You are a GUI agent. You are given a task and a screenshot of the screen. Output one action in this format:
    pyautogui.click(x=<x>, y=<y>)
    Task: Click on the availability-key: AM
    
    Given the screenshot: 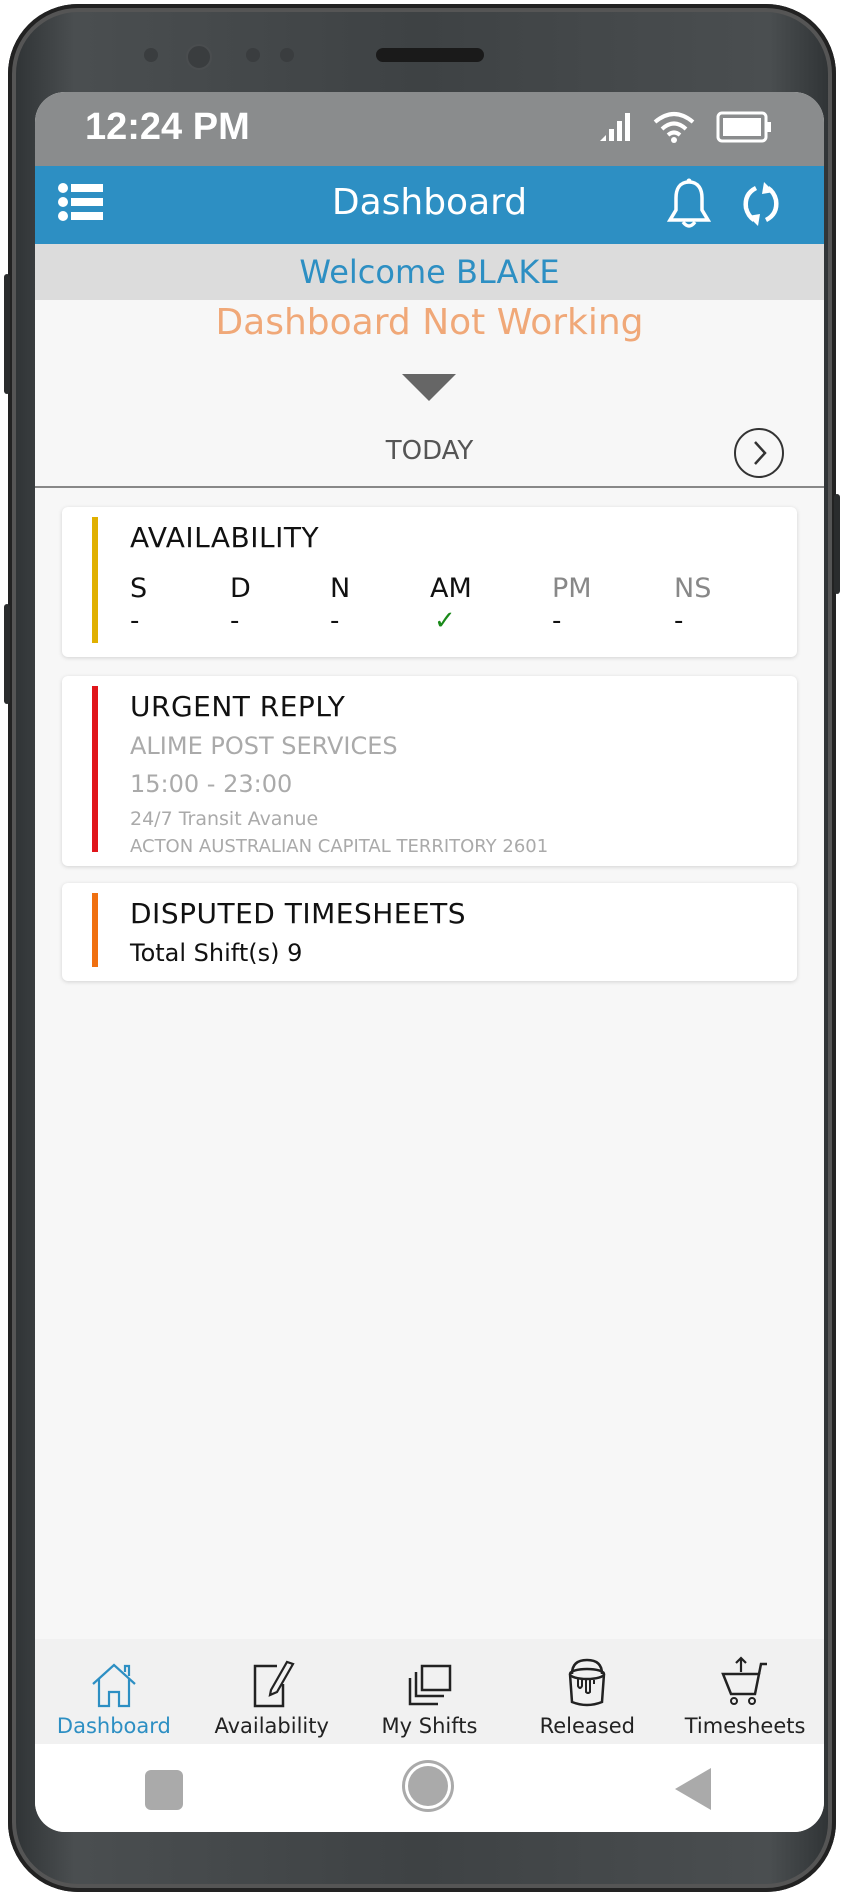 What is the action you would take?
    pyautogui.click(x=451, y=588)
    